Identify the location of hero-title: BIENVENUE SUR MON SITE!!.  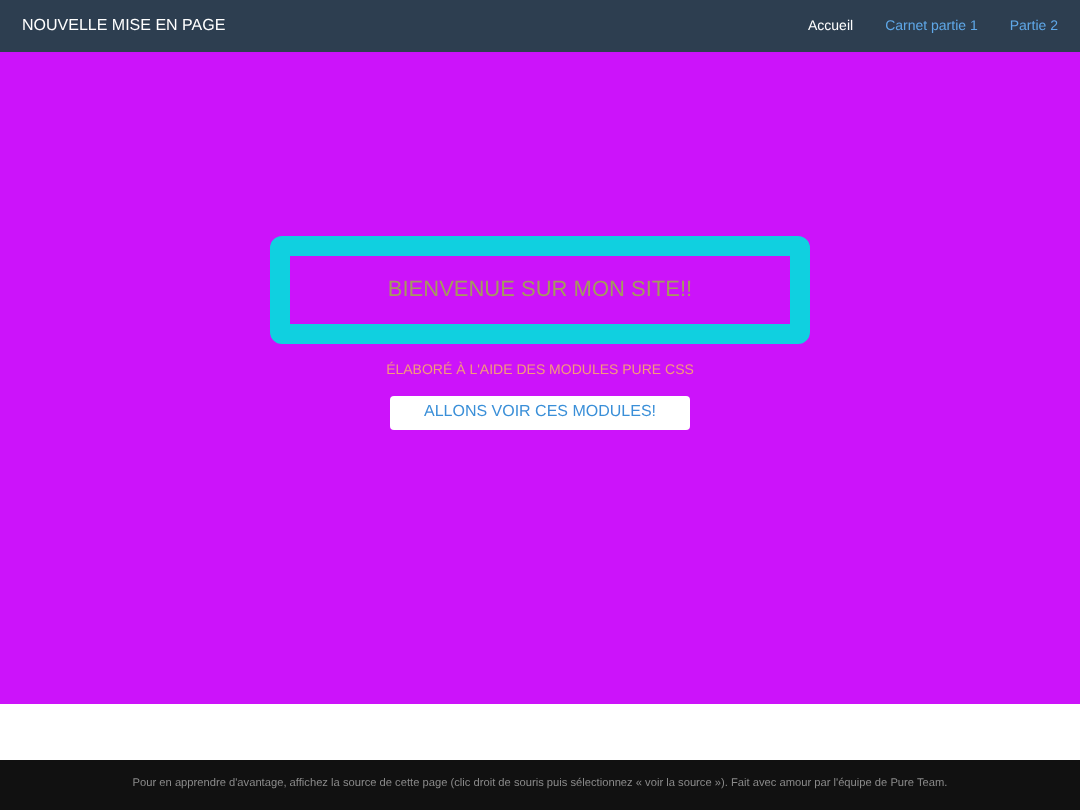
(540, 290).